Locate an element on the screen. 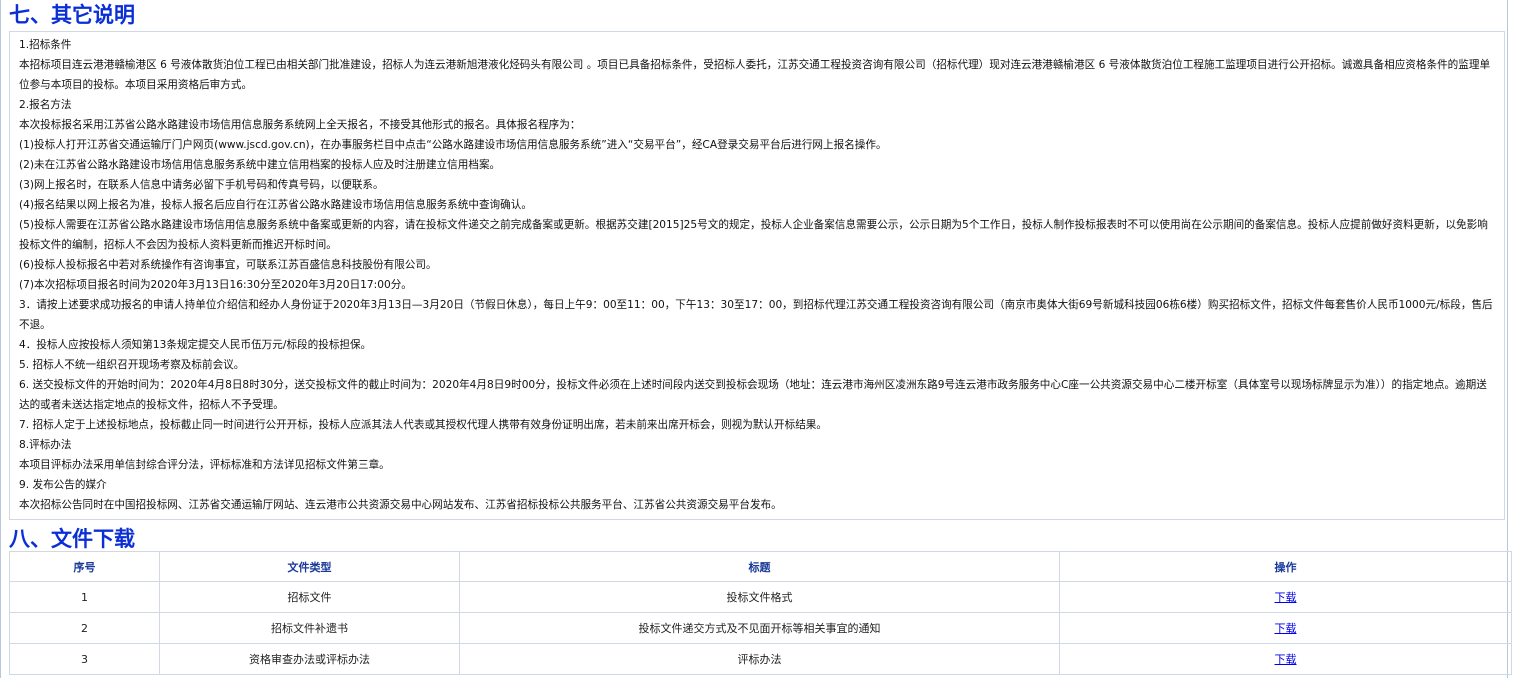 This screenshot has height=678, width=1524. note-heading: 9. 发布公告的媒介 is located at coordinates (63, 485).